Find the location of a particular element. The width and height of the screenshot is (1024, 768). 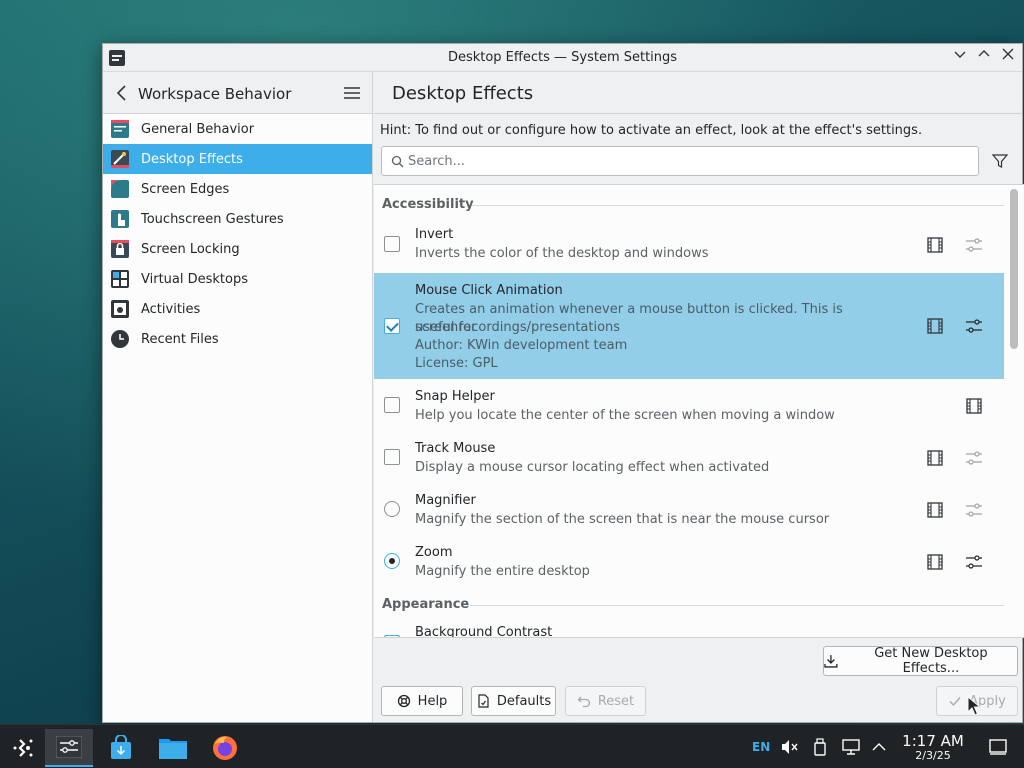

sidebar-item-desktop-effects: Desktop Effects is located at coordinates (237, 159).